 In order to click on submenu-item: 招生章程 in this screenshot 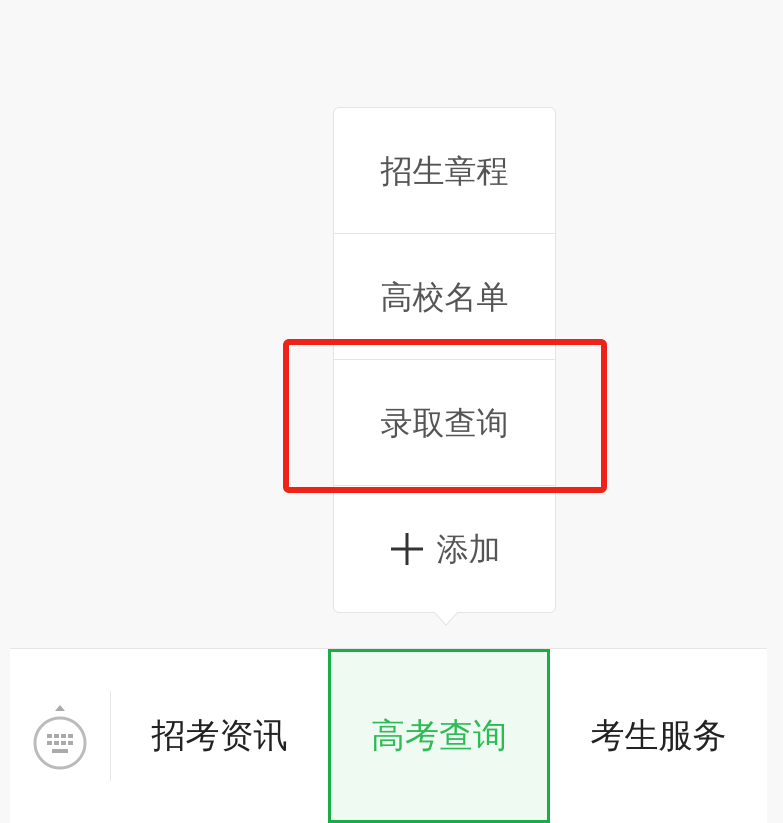, I will do `click(444, 171)`.